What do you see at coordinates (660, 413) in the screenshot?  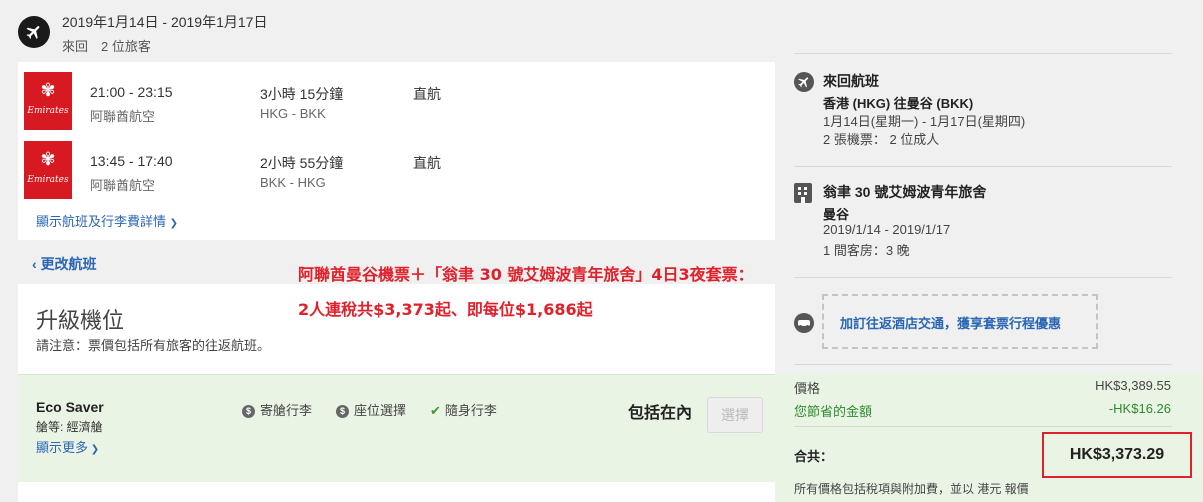 I see `included-label: 包括在內` at bounding box center [660, 413].